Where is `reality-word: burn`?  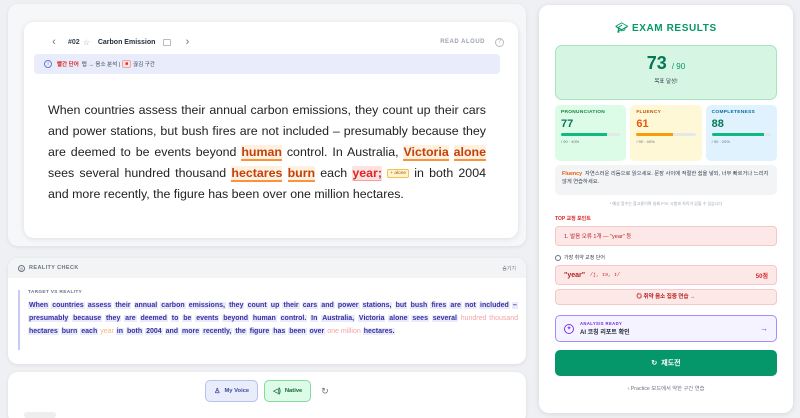
reality-word: burn is located at coordinates (69, 331).